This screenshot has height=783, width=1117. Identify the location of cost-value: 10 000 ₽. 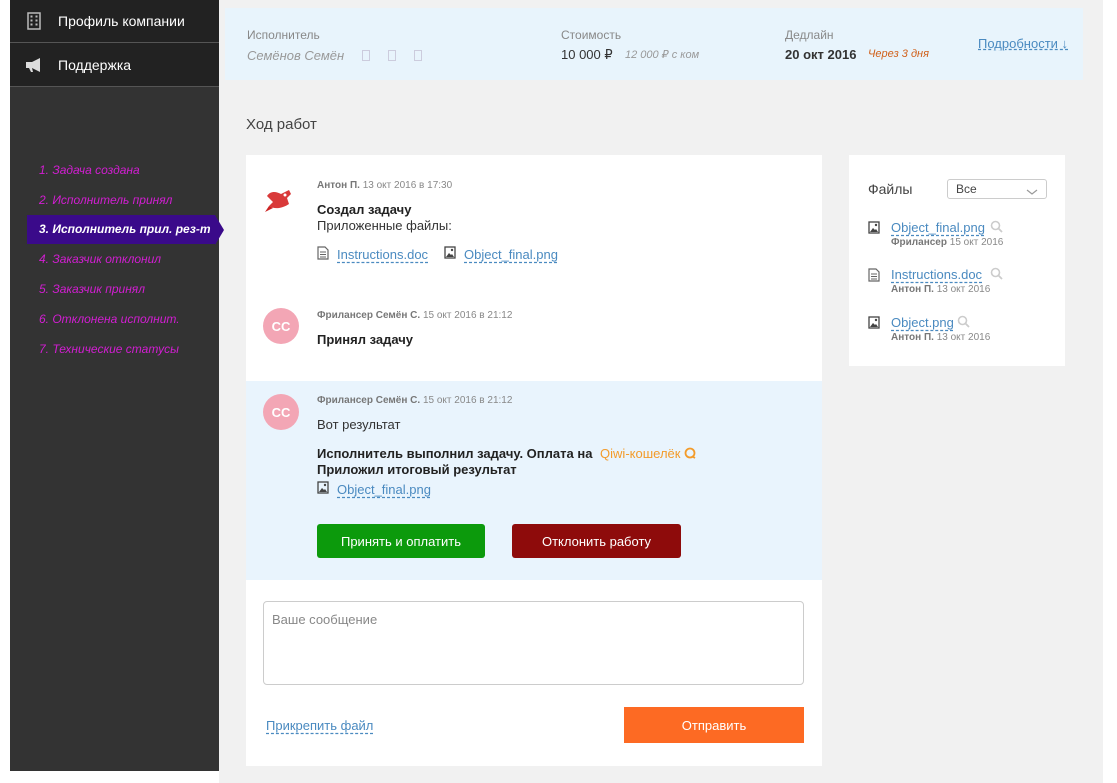
(587, 54).